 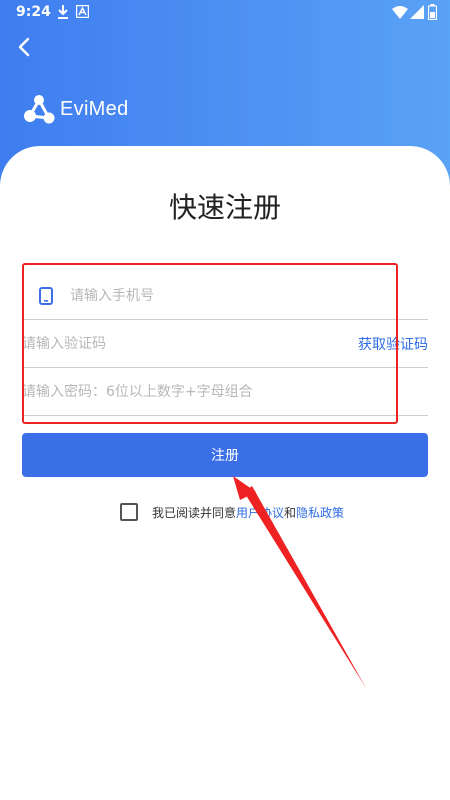 I want to click on password-input, so click(x=225, y=391).